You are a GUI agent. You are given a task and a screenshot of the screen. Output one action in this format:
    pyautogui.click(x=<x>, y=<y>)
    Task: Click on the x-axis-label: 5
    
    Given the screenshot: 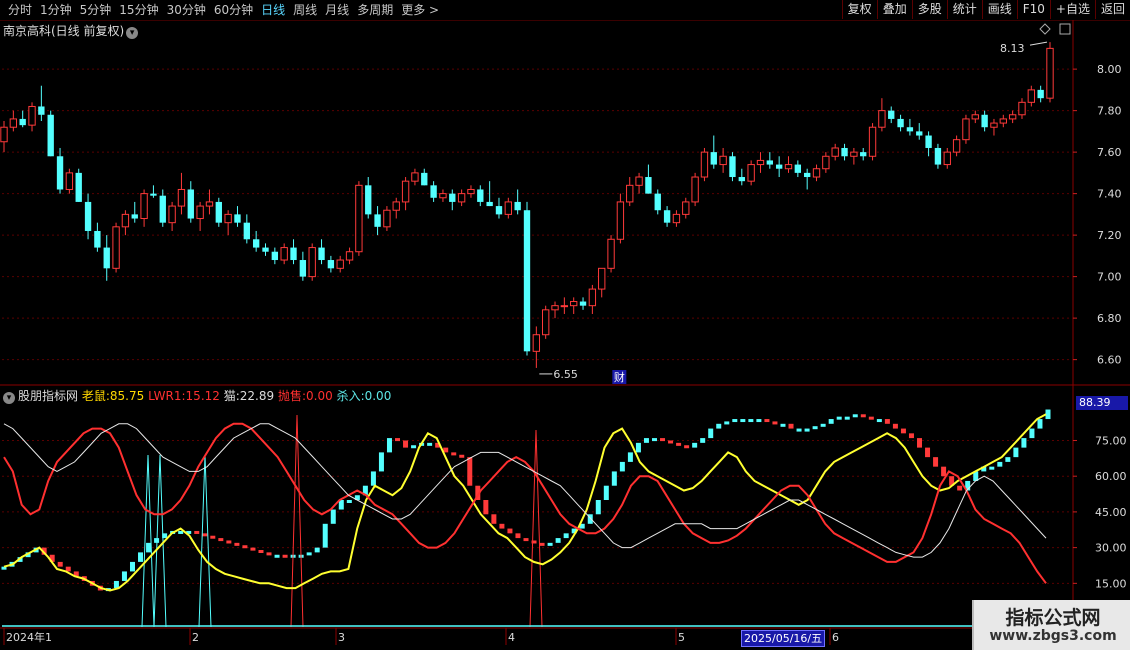 What is the action you would take?
    pyautogui.click(x=681, y=637)
    